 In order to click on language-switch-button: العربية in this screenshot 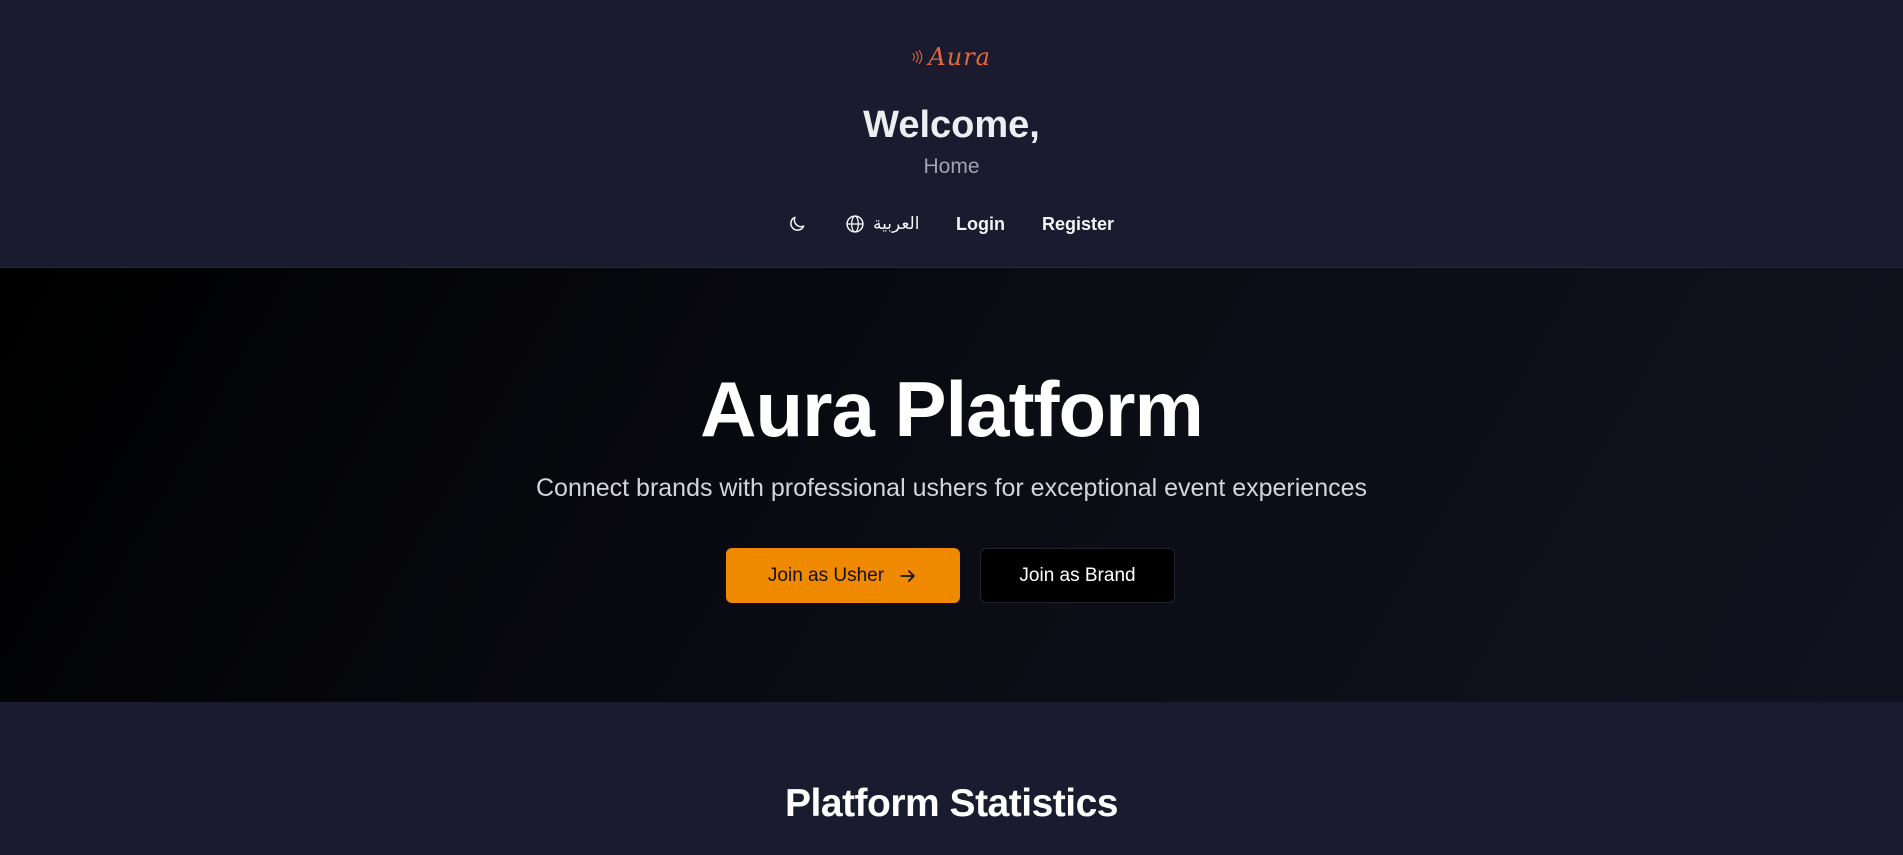, I will do `click(882, 224)`.